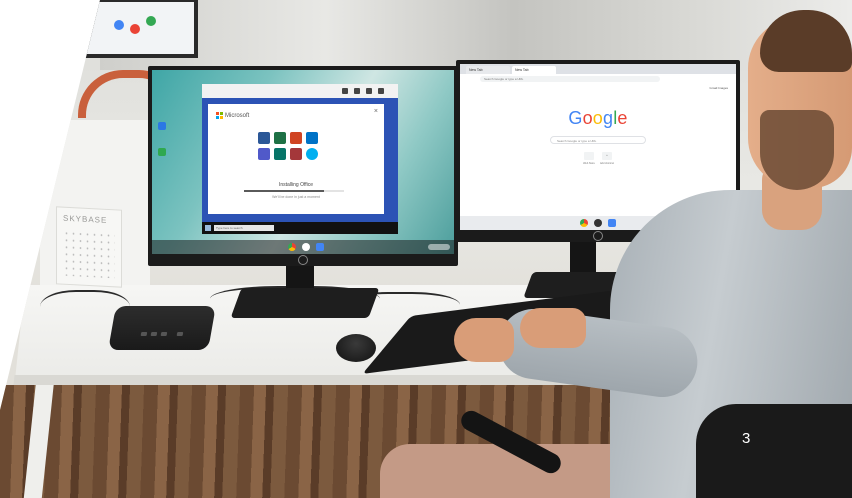 The image size is (852, 498). I want to click on background-monitor-screen, so click(139, 28).